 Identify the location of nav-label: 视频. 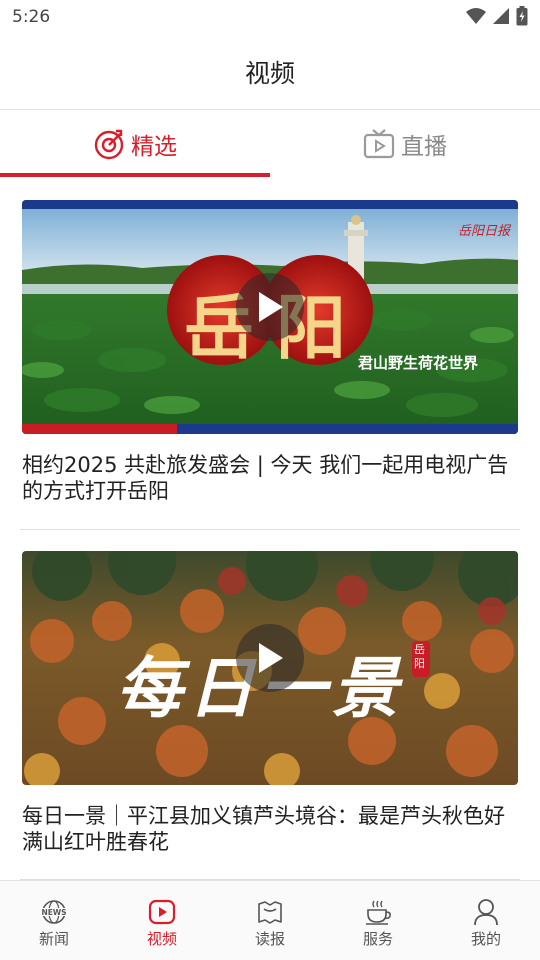
(161, 939).